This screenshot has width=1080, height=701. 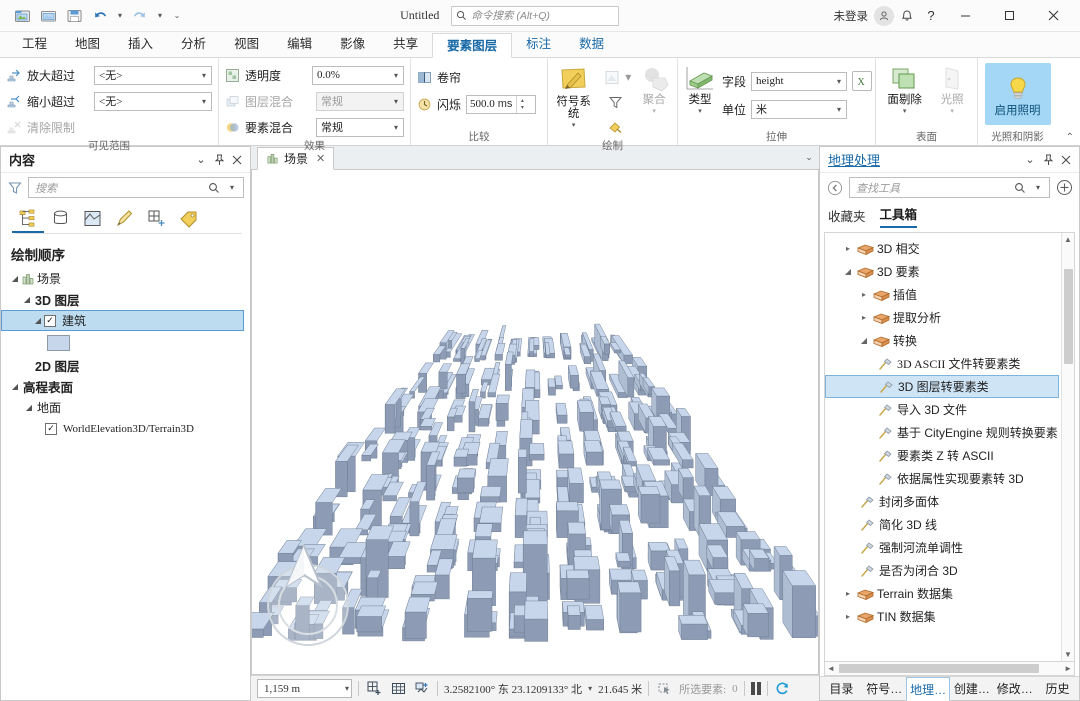 I want to click on avatar, so click(x=884, y=15).